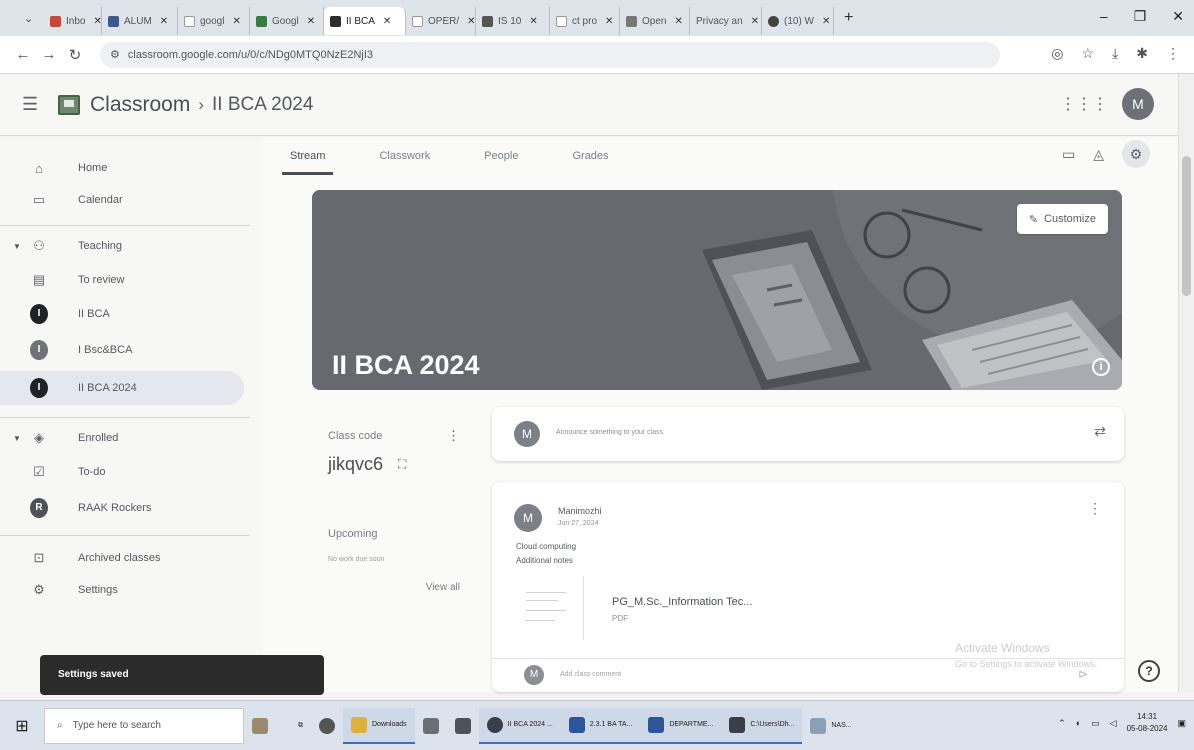 The width and height of the screenshot is (1194, 750). I want to click on taskbar-chrome-icon, so click(327, 726).